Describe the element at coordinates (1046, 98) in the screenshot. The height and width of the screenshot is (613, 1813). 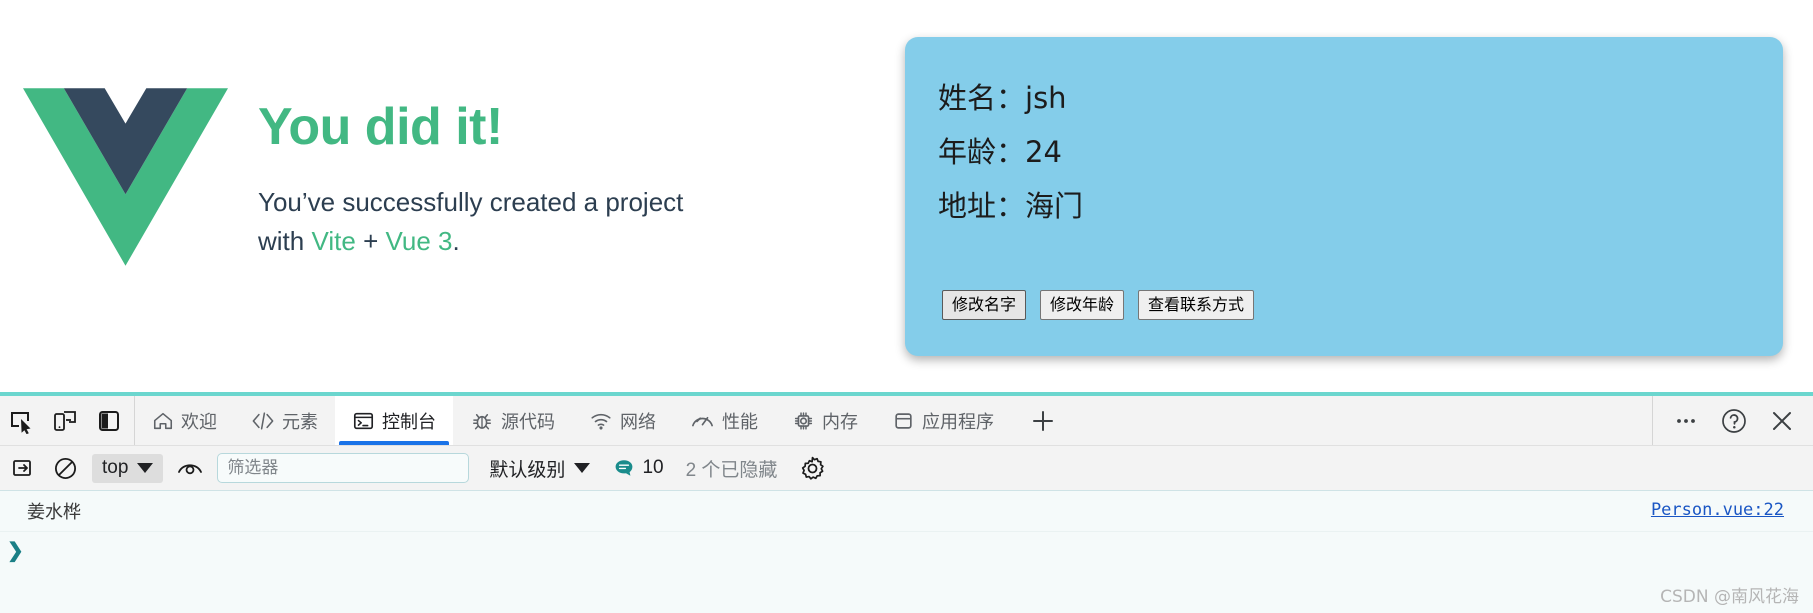
I see `person-name-value: jsh` at that location.